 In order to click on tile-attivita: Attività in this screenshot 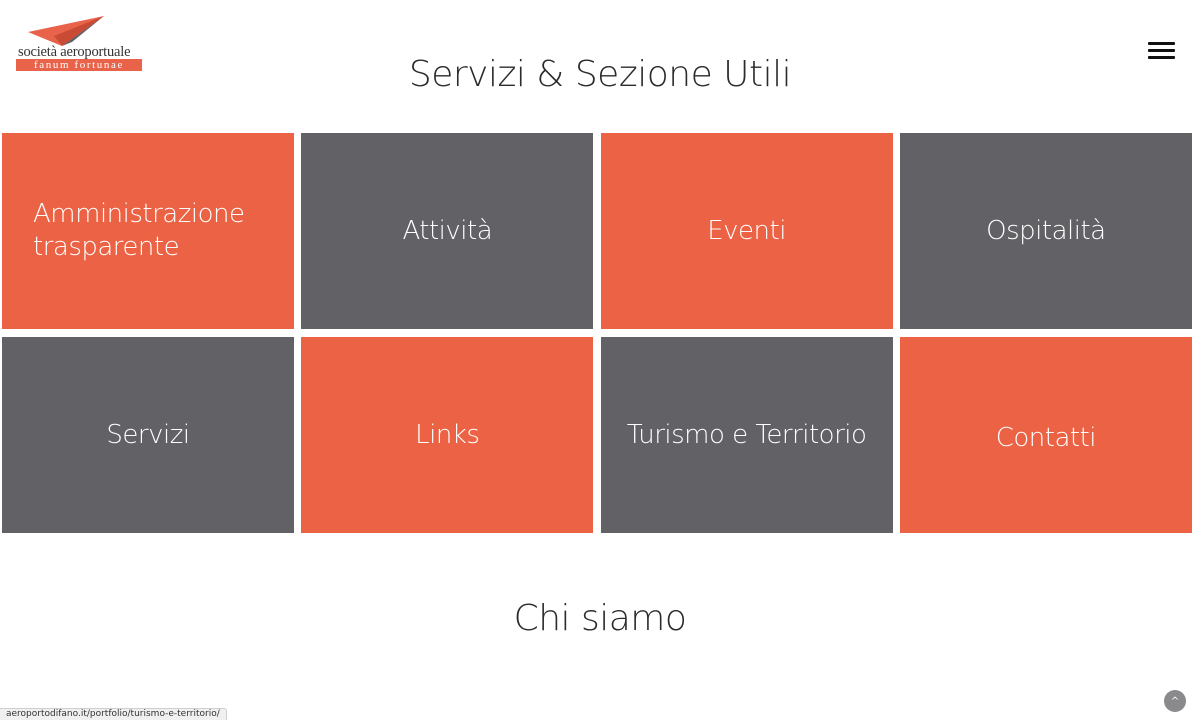, I will do `click(447, 231)`.